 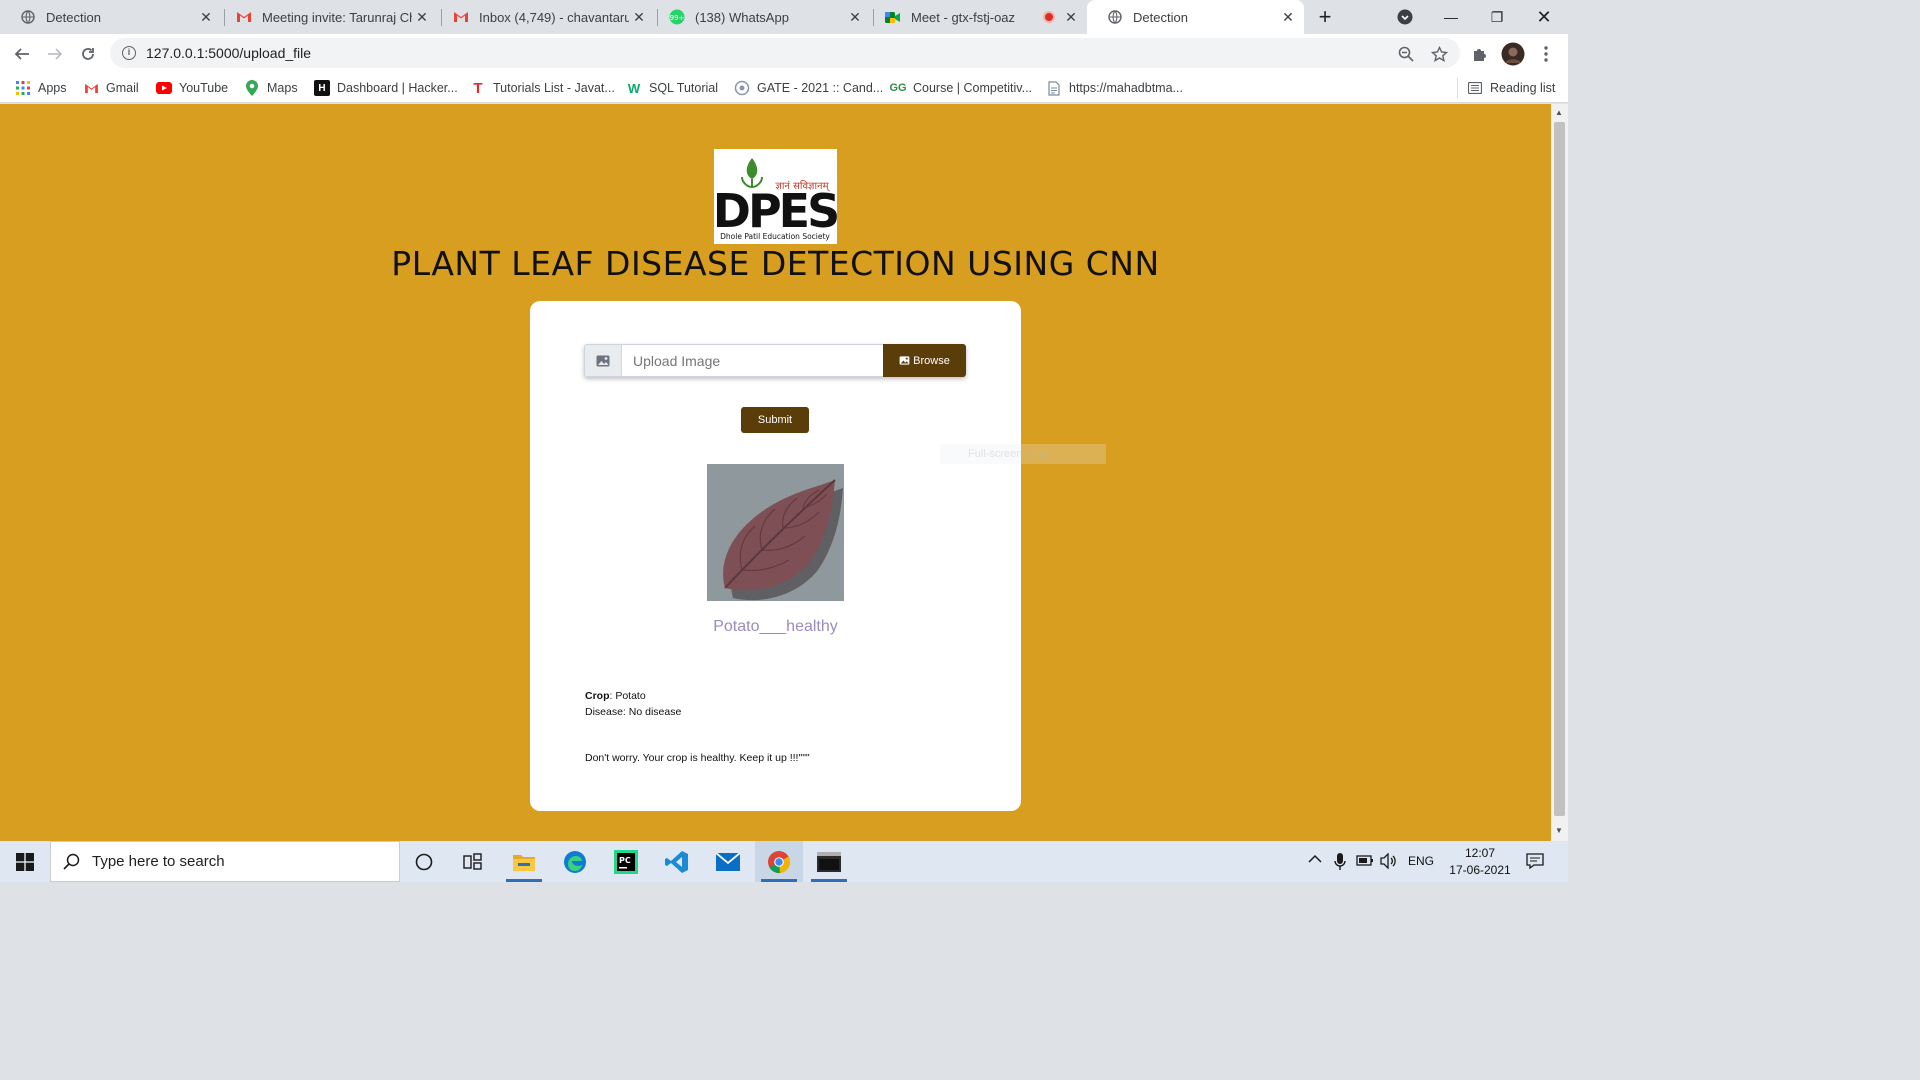 What do you see at coordinates (1365, 861) in the screenshot?
I see `battery-icon` at bounding box center [1365, 861].